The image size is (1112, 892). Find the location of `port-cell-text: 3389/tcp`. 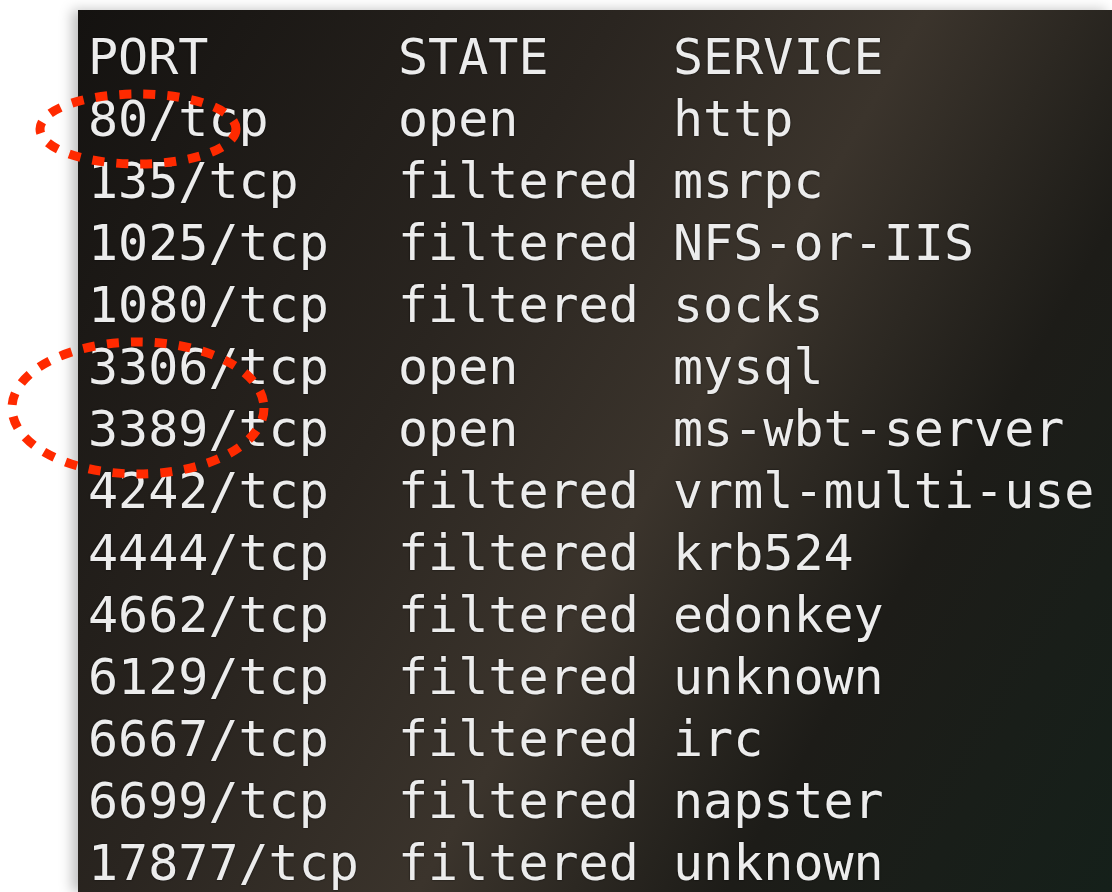

port-cell-text: 3389/tcp is located at coordinates (209, 429).